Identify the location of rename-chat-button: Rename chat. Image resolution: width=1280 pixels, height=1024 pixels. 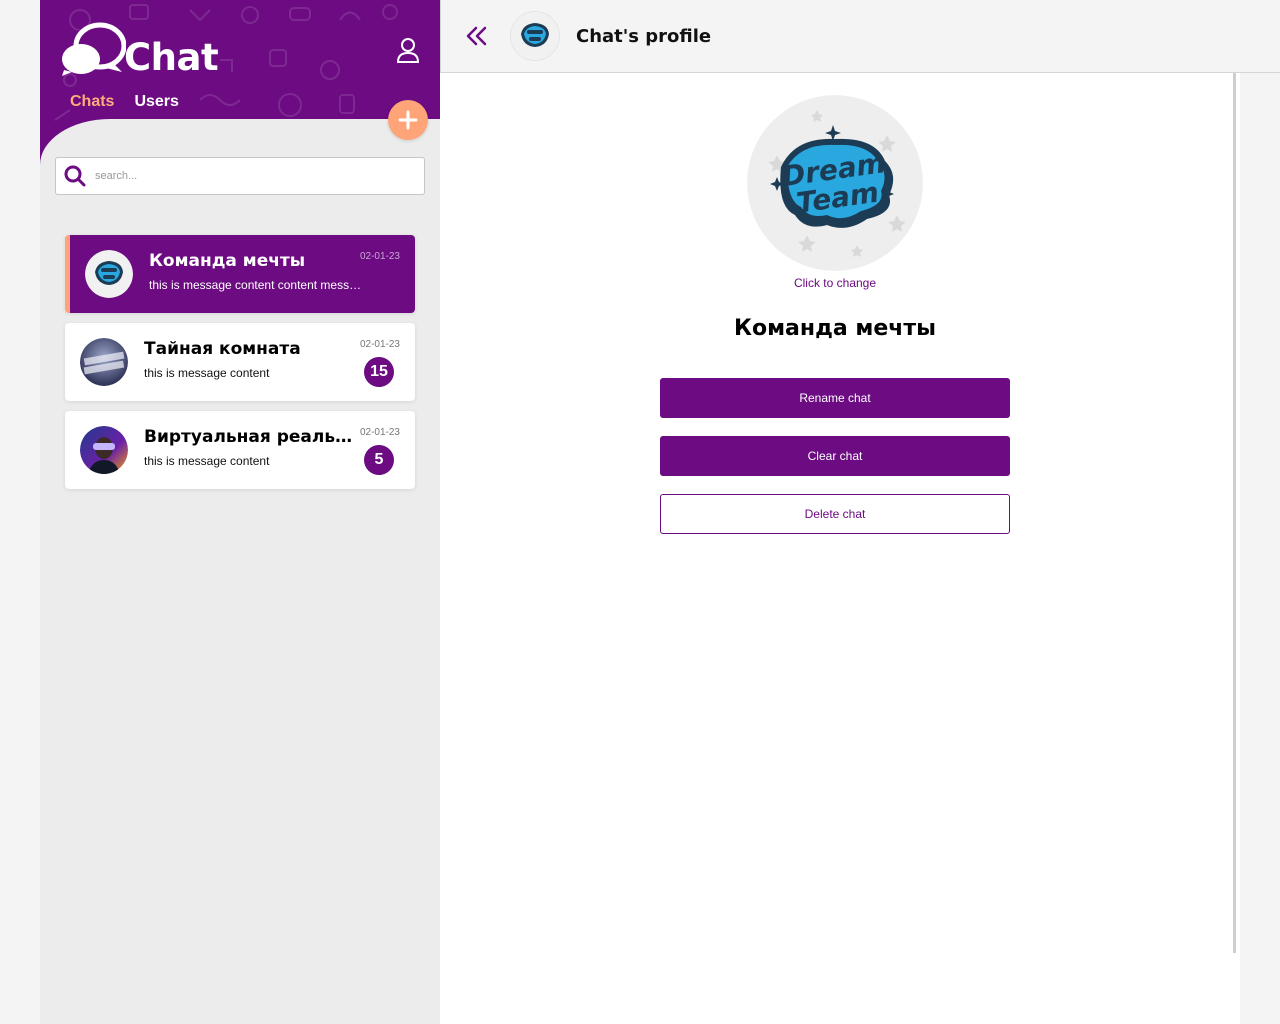
(835, 398).